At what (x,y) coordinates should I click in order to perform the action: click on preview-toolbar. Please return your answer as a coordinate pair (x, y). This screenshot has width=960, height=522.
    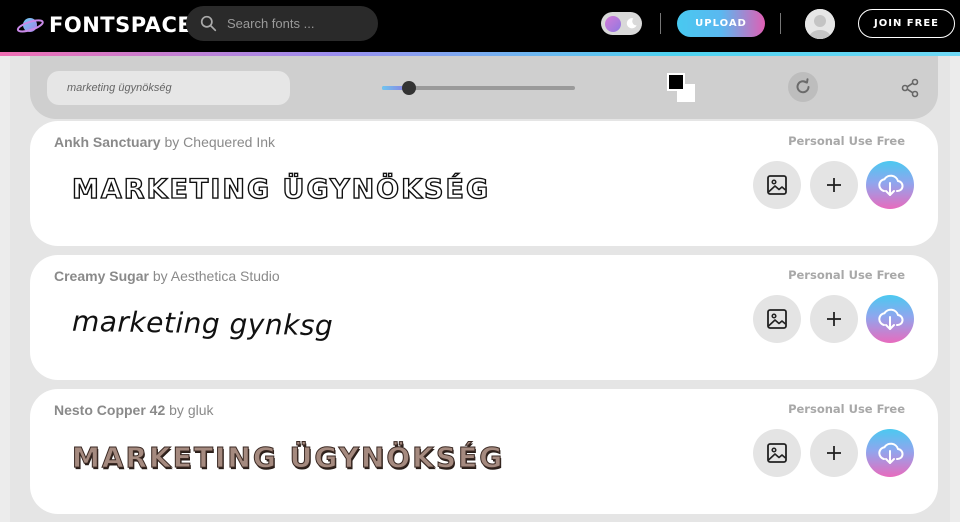
    Looking at the image, I should click on (484, 87).